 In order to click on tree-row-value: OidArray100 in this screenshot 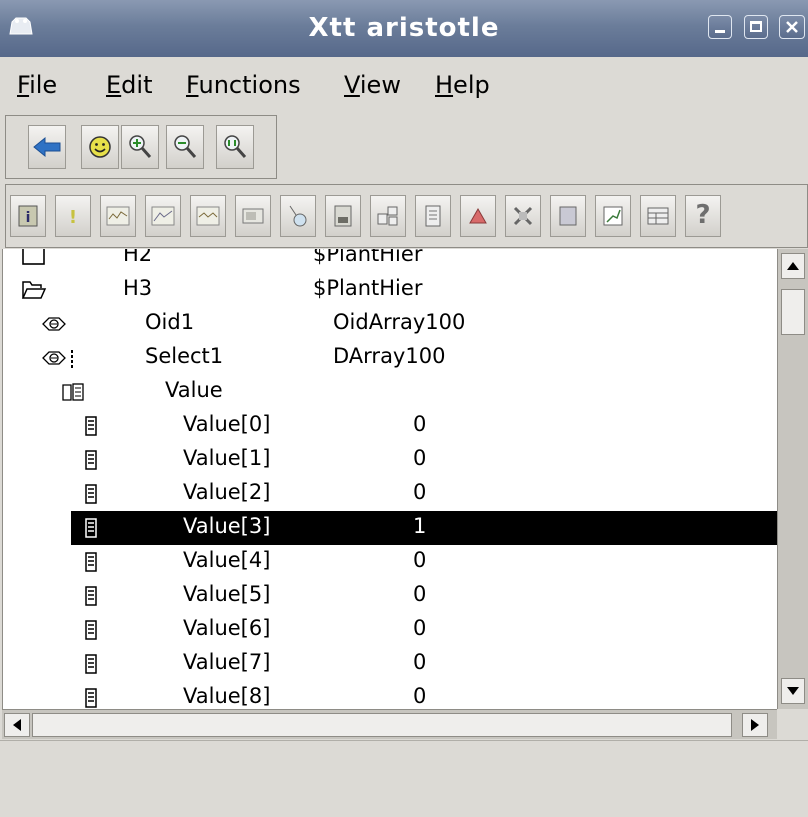, I will do `click(399, 322)`.